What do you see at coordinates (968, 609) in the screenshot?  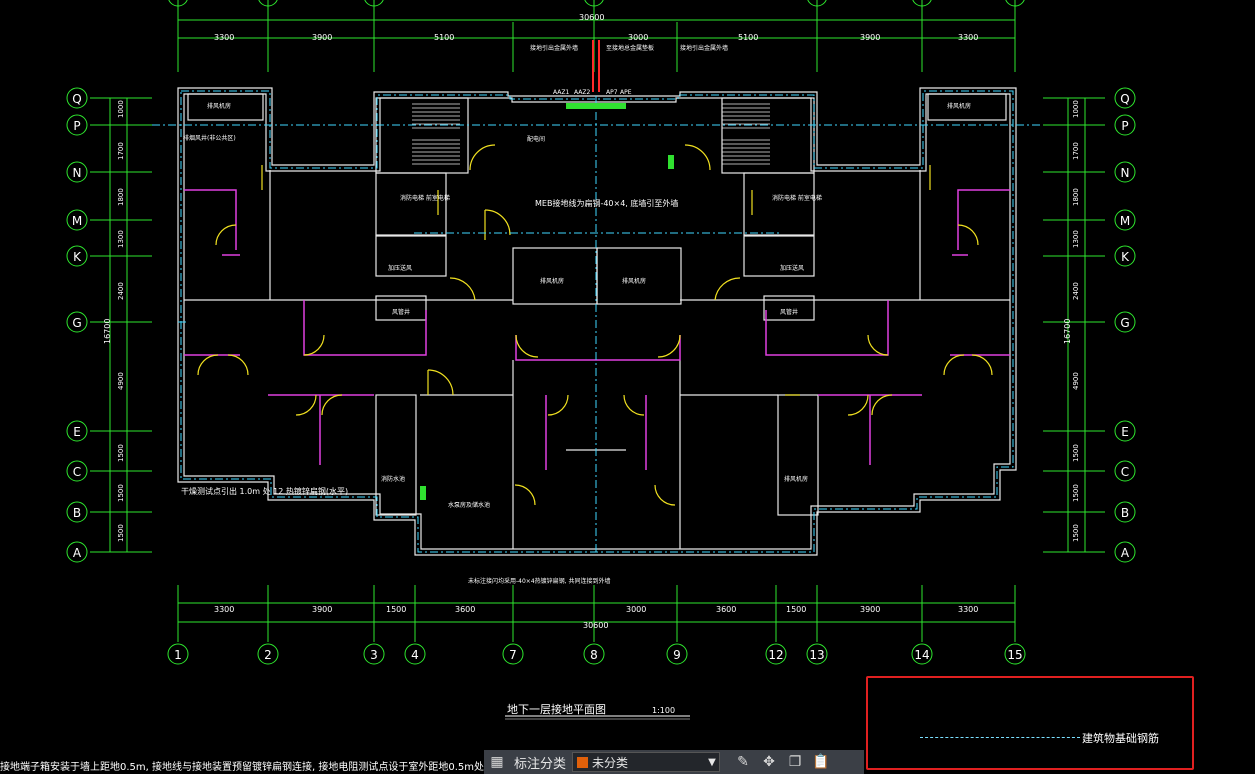 I see `bottom-dim-9: 3300` at bounding box center [968, 609].